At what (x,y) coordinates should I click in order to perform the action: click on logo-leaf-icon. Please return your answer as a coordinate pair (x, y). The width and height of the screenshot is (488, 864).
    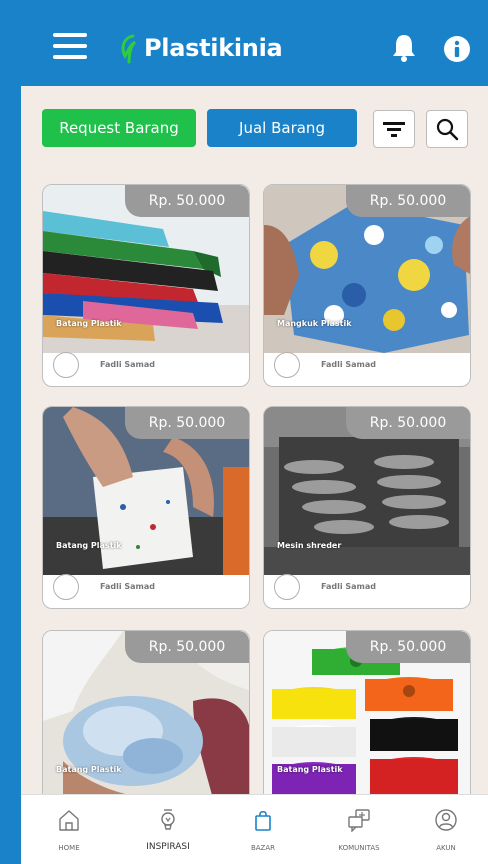
    Looking at the image, I should click on (129, 49).